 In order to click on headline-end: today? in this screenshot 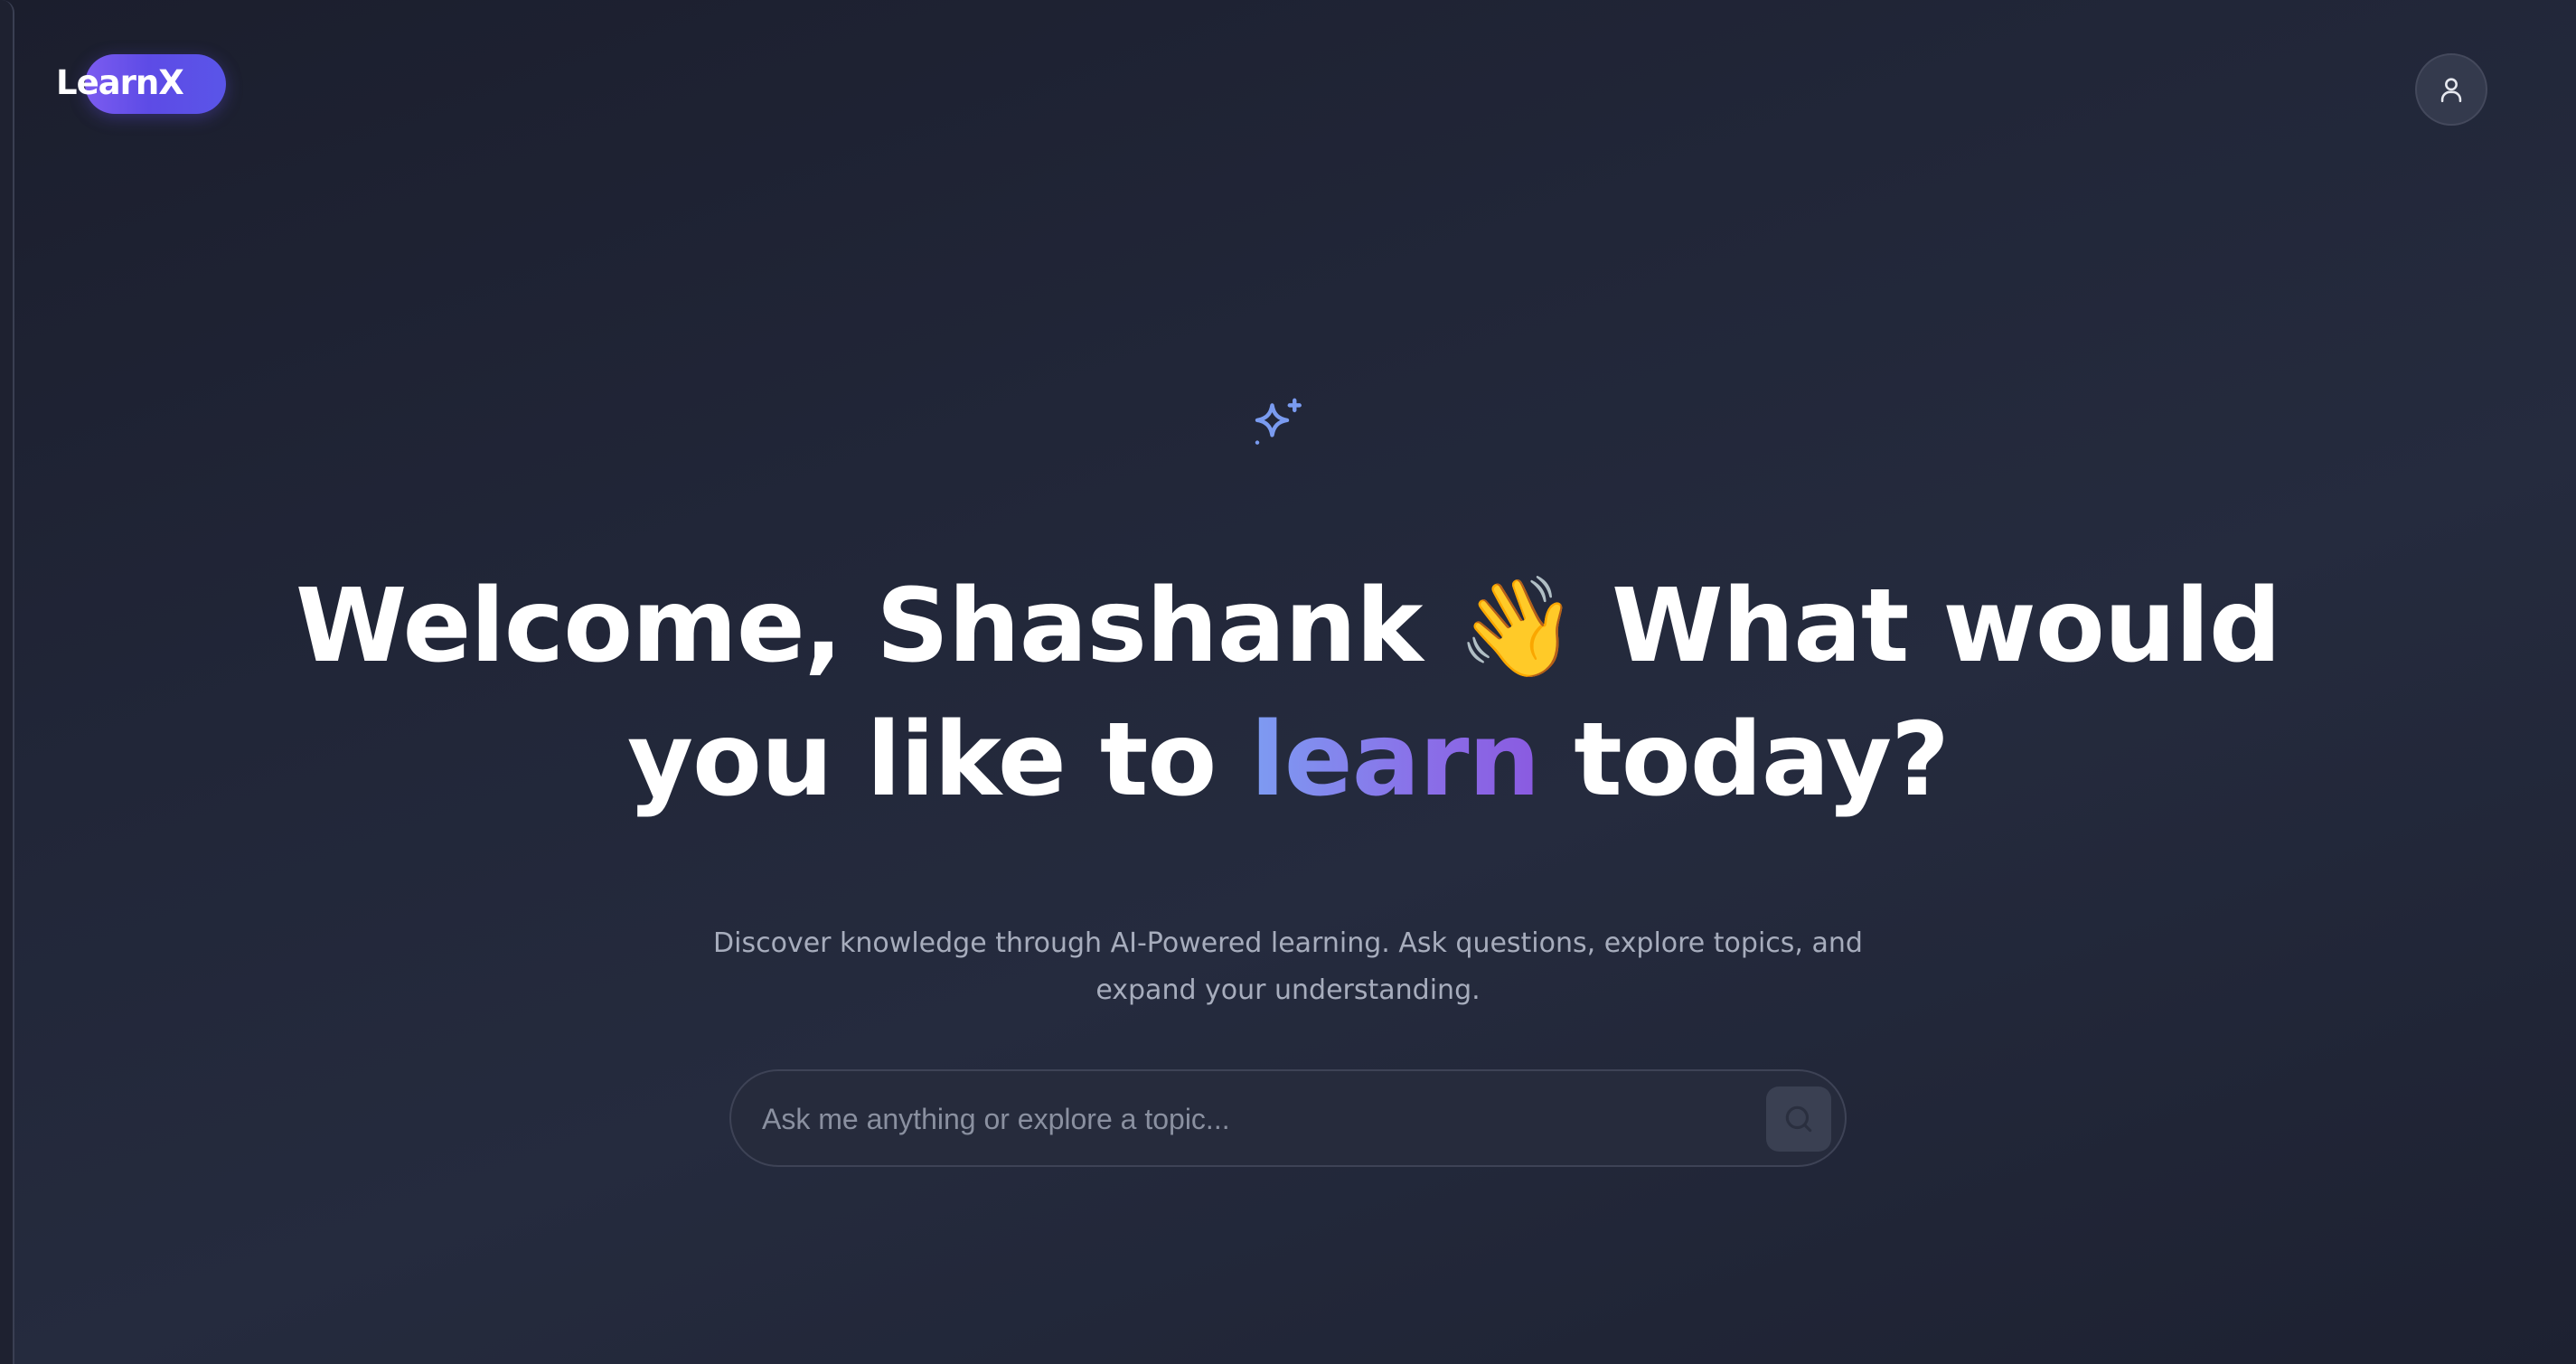, I will do `click(1762, 760)`.